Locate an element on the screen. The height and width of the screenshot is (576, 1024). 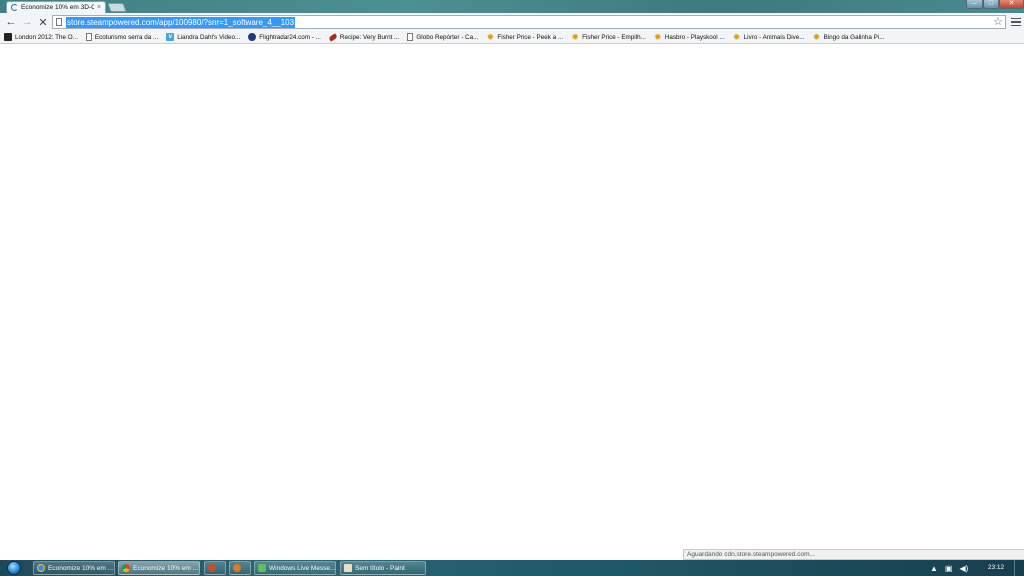
chrome-menu-button is located at coordinates (1016, 22).